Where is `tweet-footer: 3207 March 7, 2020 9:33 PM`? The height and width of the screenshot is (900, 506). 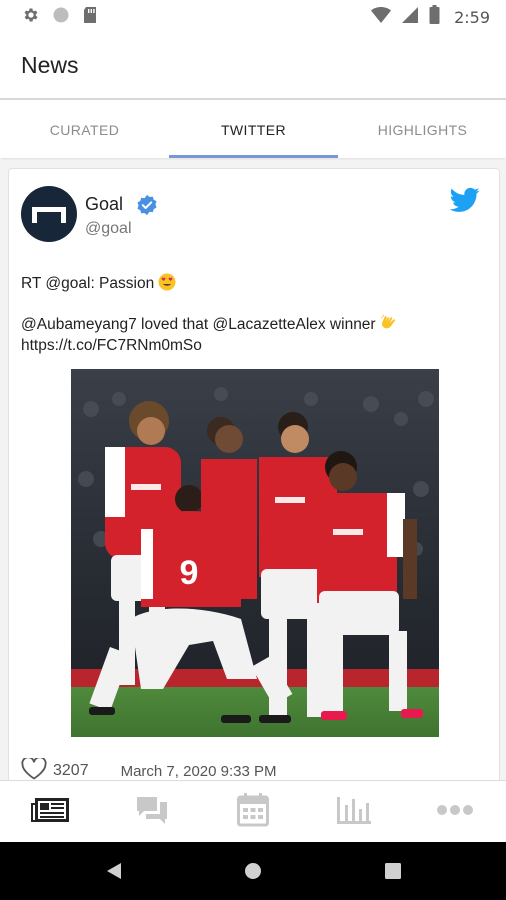 tweet-footer: 3207 March 7, 2020 9:33 PM is located at coordinates (149, 768).